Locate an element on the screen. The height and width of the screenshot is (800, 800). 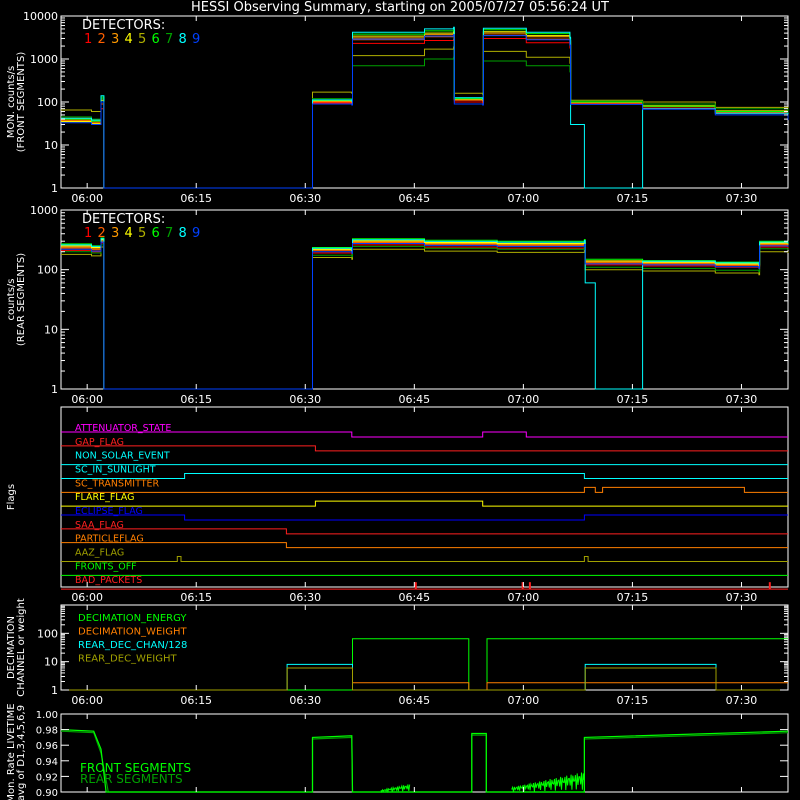
flag-label: SAA_FLAG is located at coordinates (99, 525).